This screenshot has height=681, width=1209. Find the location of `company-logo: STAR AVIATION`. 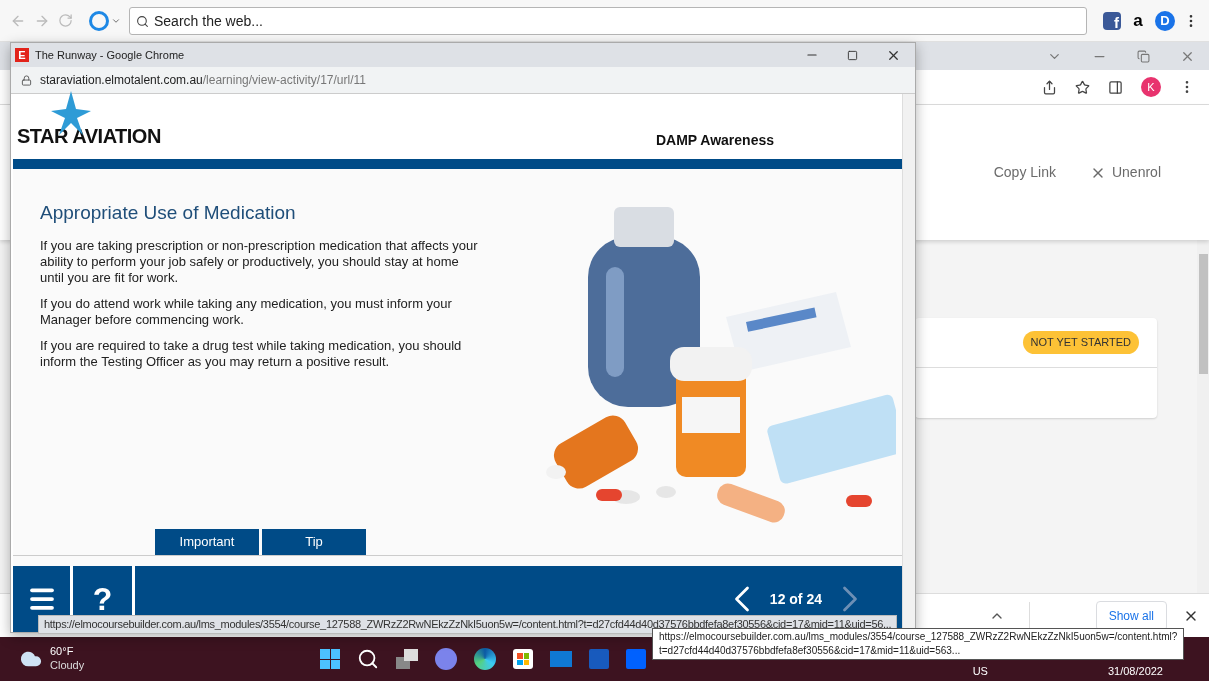

company-logo: STAR AVIATION is located at coordinates (89, 136).